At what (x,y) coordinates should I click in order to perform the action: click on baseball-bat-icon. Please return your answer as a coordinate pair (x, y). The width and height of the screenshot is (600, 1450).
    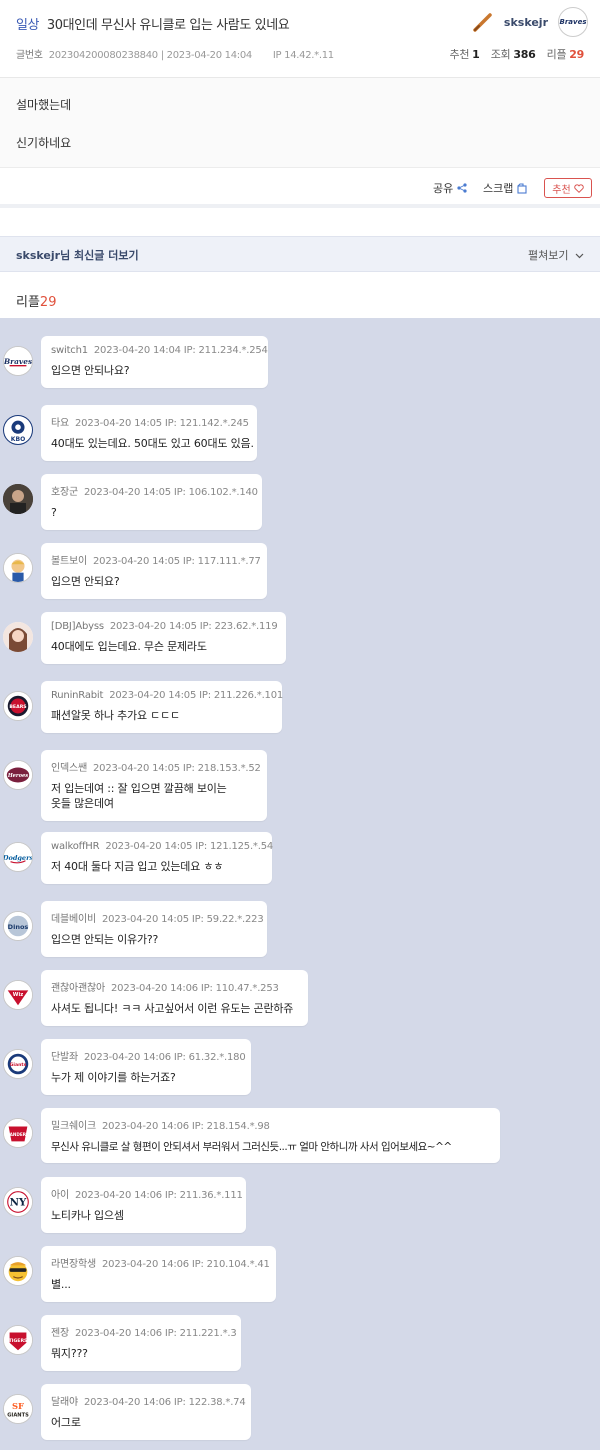
    Looking at the image, I should click on (482, 22).